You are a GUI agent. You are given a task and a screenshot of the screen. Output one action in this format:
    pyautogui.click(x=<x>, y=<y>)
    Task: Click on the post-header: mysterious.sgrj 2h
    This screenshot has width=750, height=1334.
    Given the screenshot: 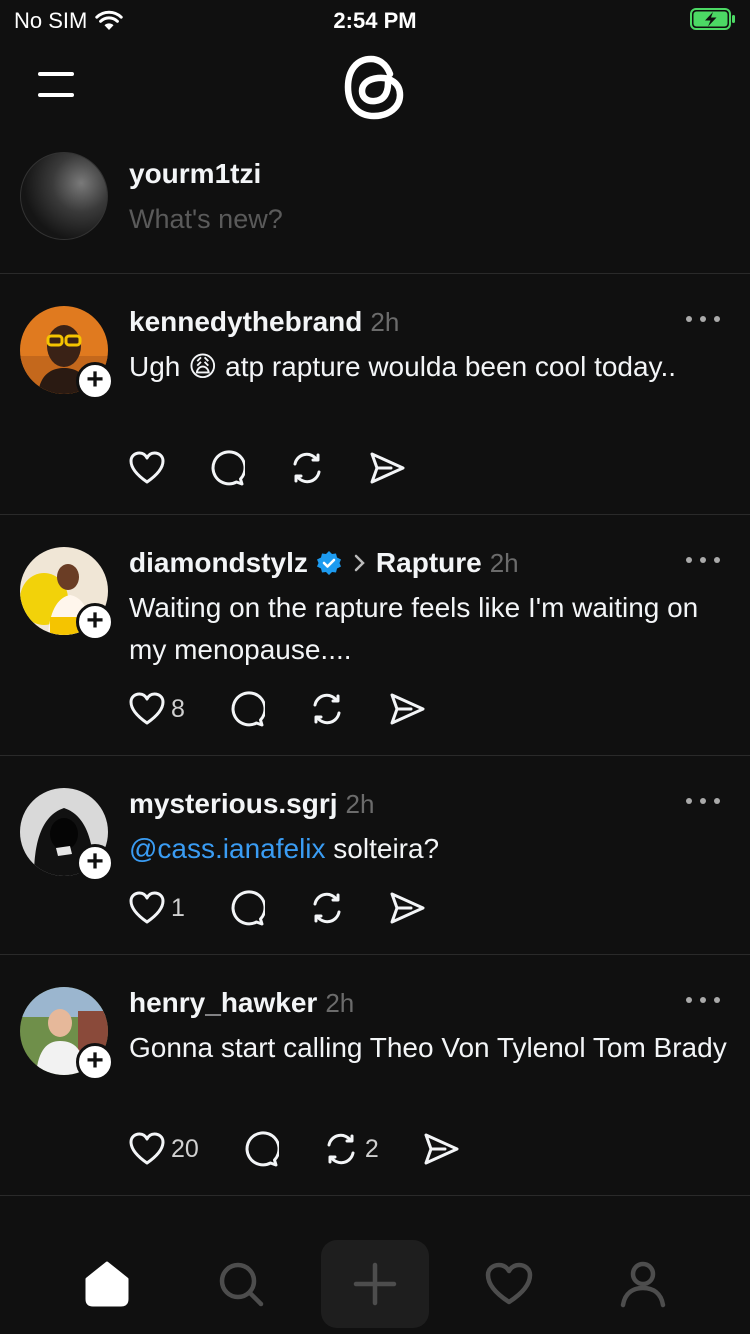 What is the action you would take?
    pyautogui.click(x=251, y=804)
    